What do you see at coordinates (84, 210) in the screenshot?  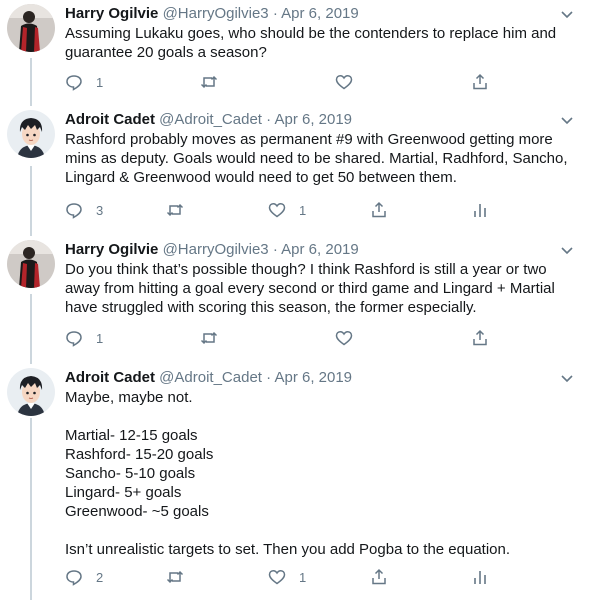 I see `reply-button: 3` at bounding box center [84, 210].